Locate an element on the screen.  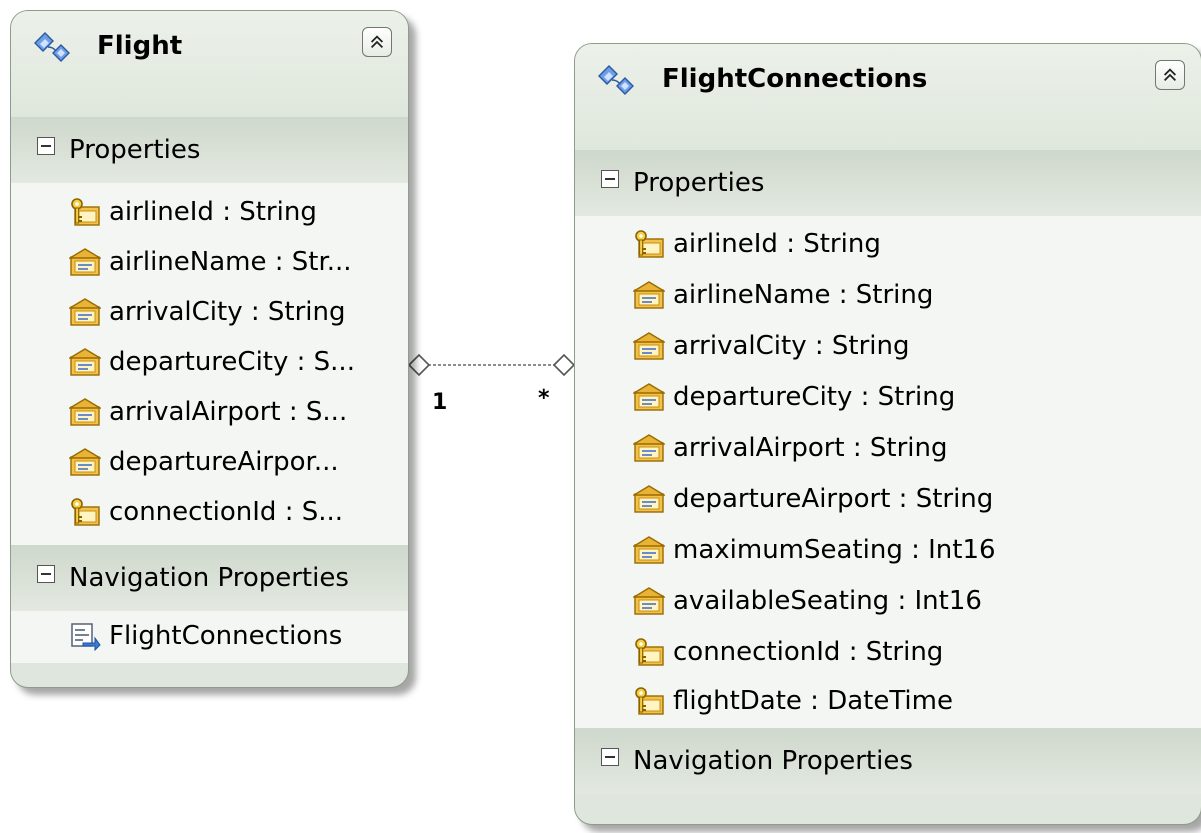
property-item: arrivalAirport : String is located at coordinates (790, 448).